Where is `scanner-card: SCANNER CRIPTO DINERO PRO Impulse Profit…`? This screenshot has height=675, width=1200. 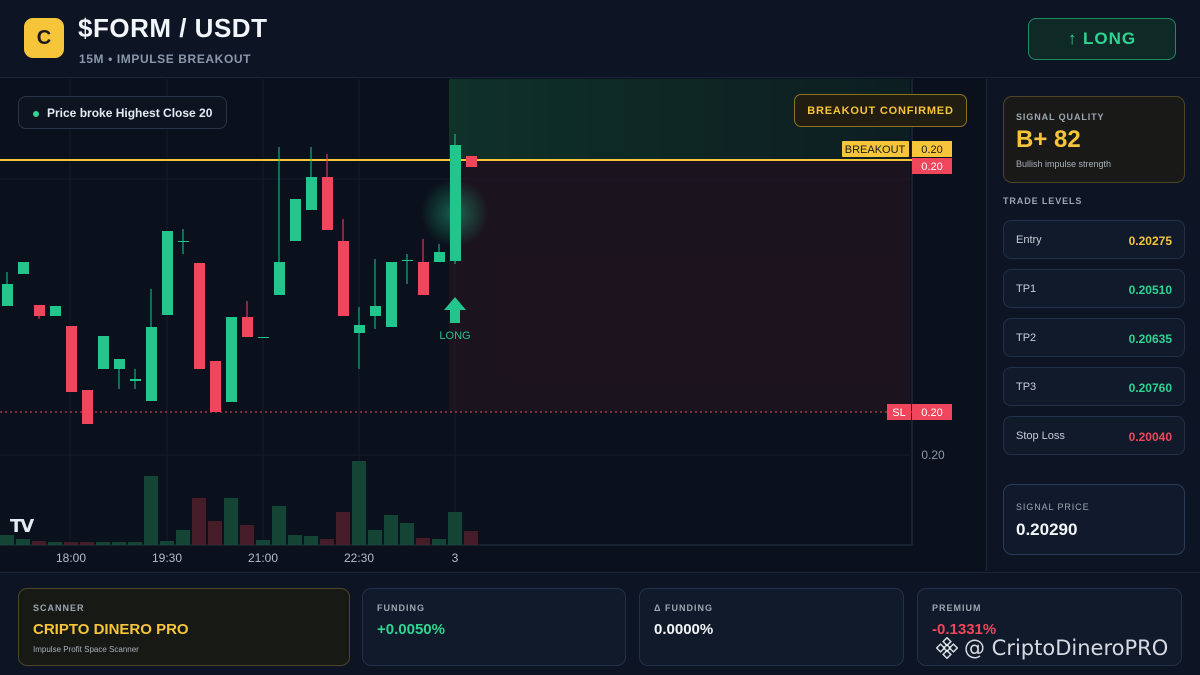
scanner-card: SCANNER CRIPTO DINERO PRO Impulse Profit… is located at coordinates (184, 627).